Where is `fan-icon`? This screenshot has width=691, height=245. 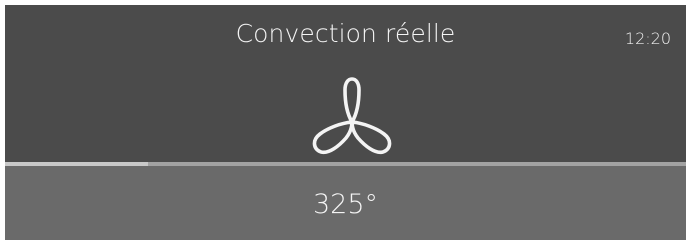
fan-icon is located at coordinates (352, 115).